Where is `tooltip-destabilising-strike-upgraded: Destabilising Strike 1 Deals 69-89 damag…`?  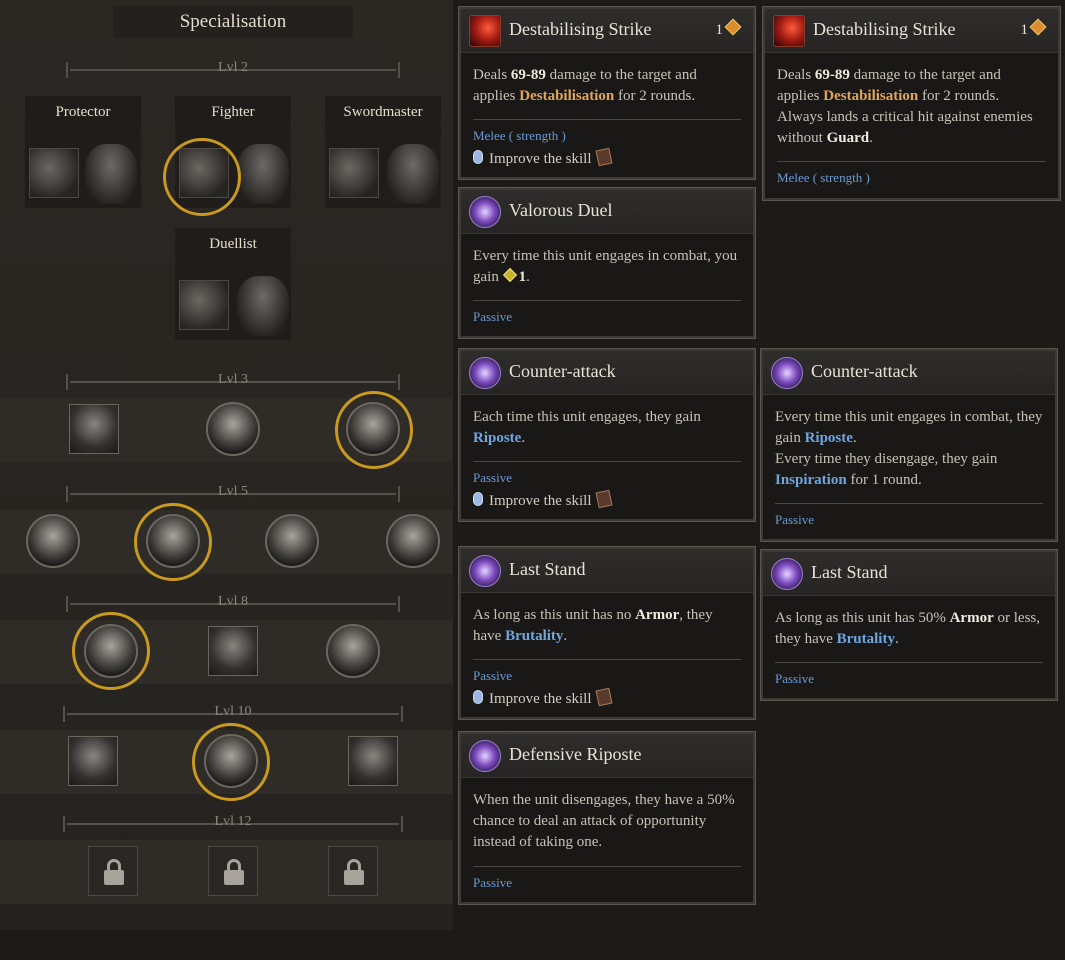
tooltip-destabilising-strike-upgraded: Destabilising Strike 1 Deals 69-89 damag… is located at coordinates (911, 103).